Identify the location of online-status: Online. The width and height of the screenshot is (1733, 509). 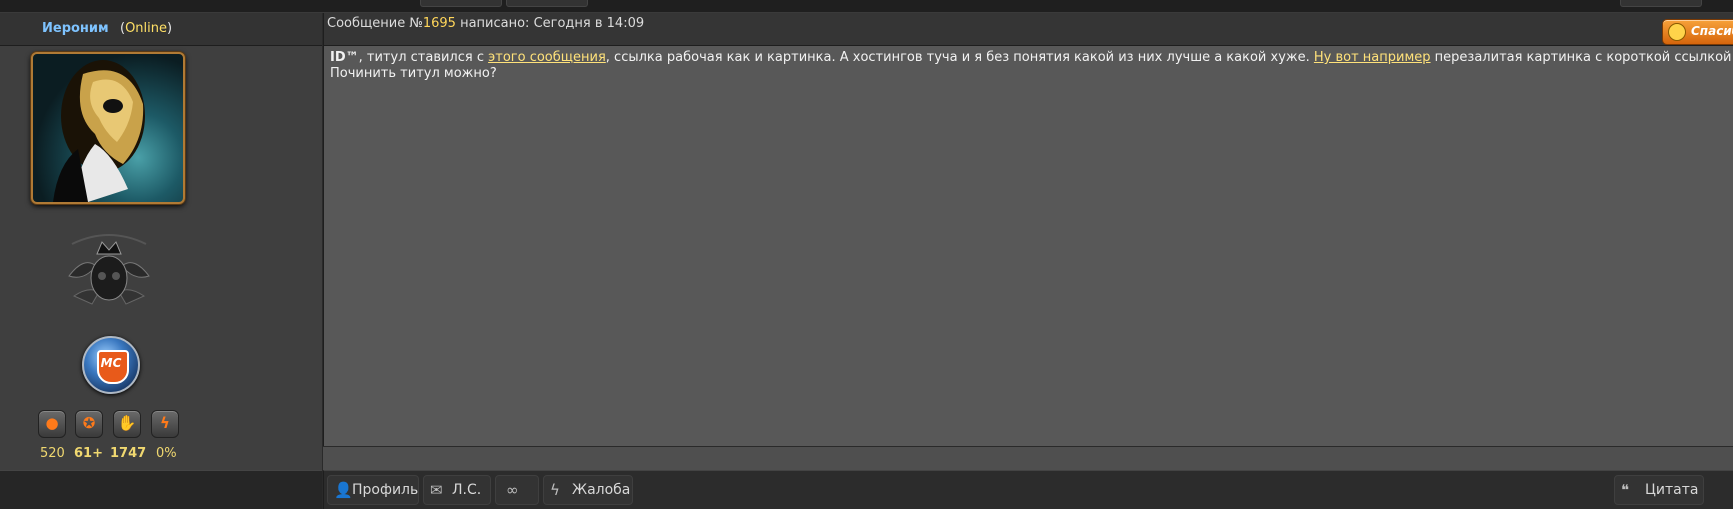
(146, 28).